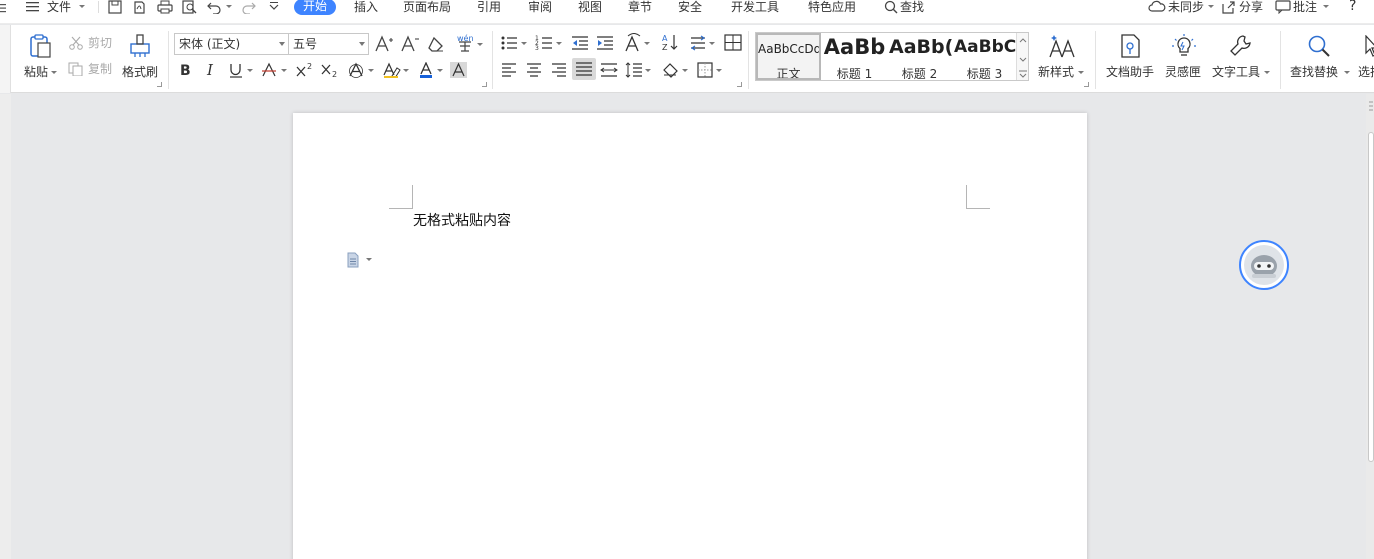  Describe the element at coordinates (639, 70) in the screenshot. I see `line-spacing-icon` at that location.